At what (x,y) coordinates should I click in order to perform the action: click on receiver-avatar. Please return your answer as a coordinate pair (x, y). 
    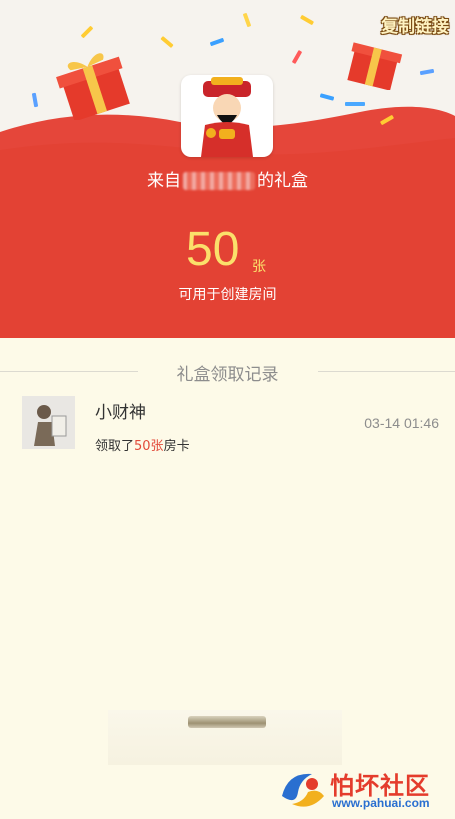
    Looking at the image, I should click on (48, 422).